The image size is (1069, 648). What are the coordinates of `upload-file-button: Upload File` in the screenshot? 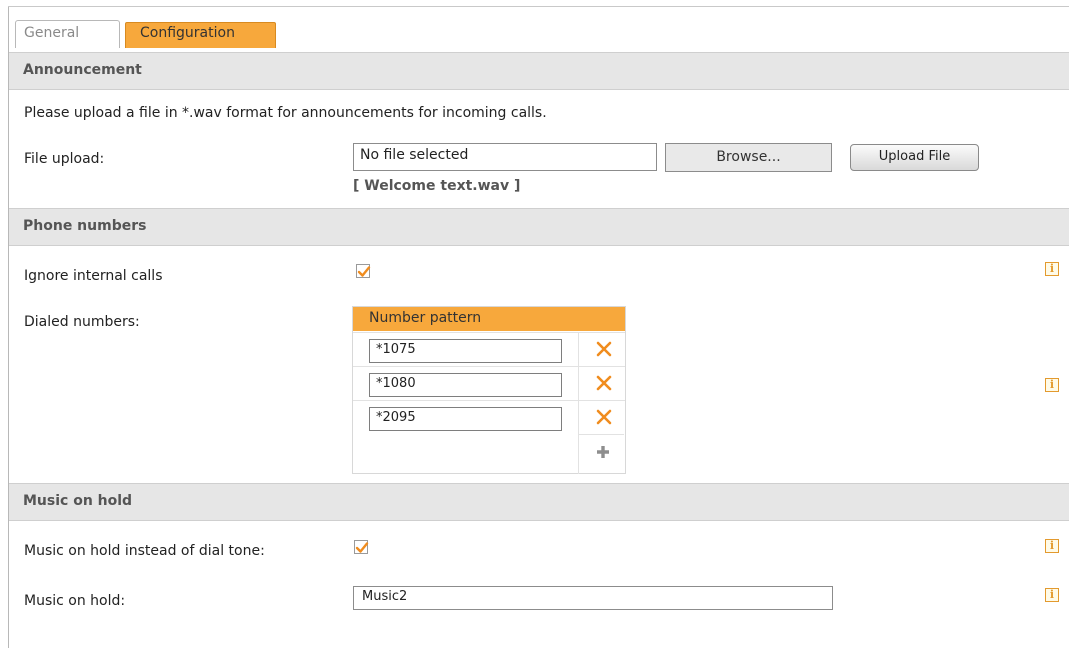 It's located at (914, 157).